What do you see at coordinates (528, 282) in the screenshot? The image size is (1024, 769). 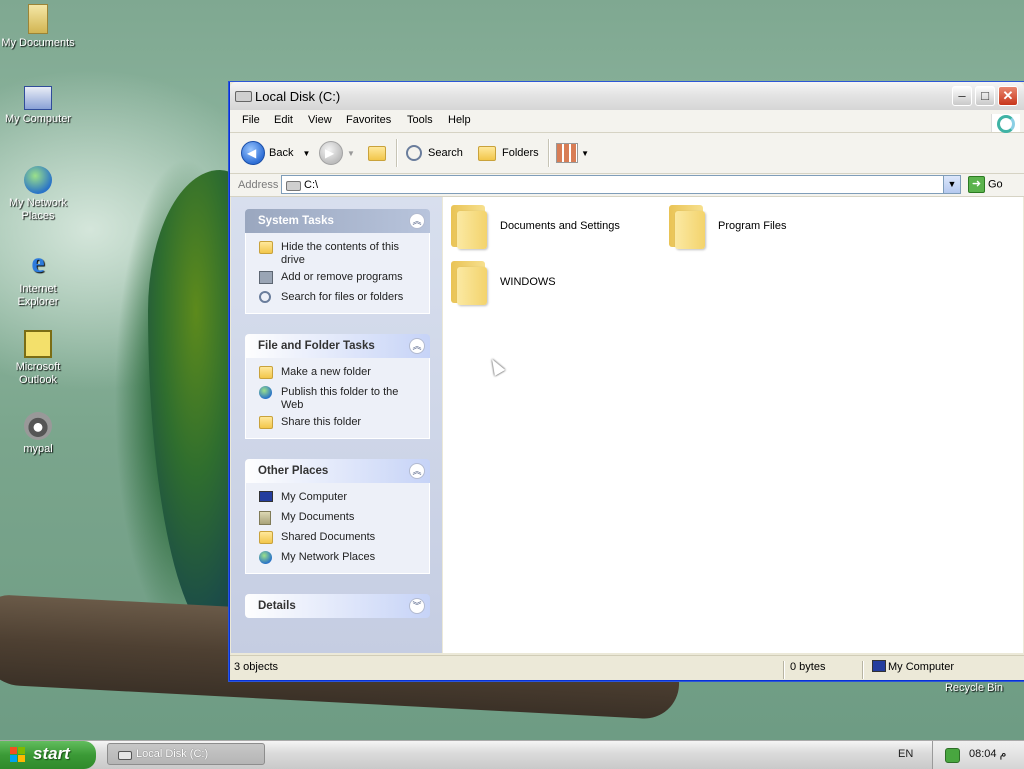 I see `folder-windows: WINDOWS` at bounding box center [528, 282].